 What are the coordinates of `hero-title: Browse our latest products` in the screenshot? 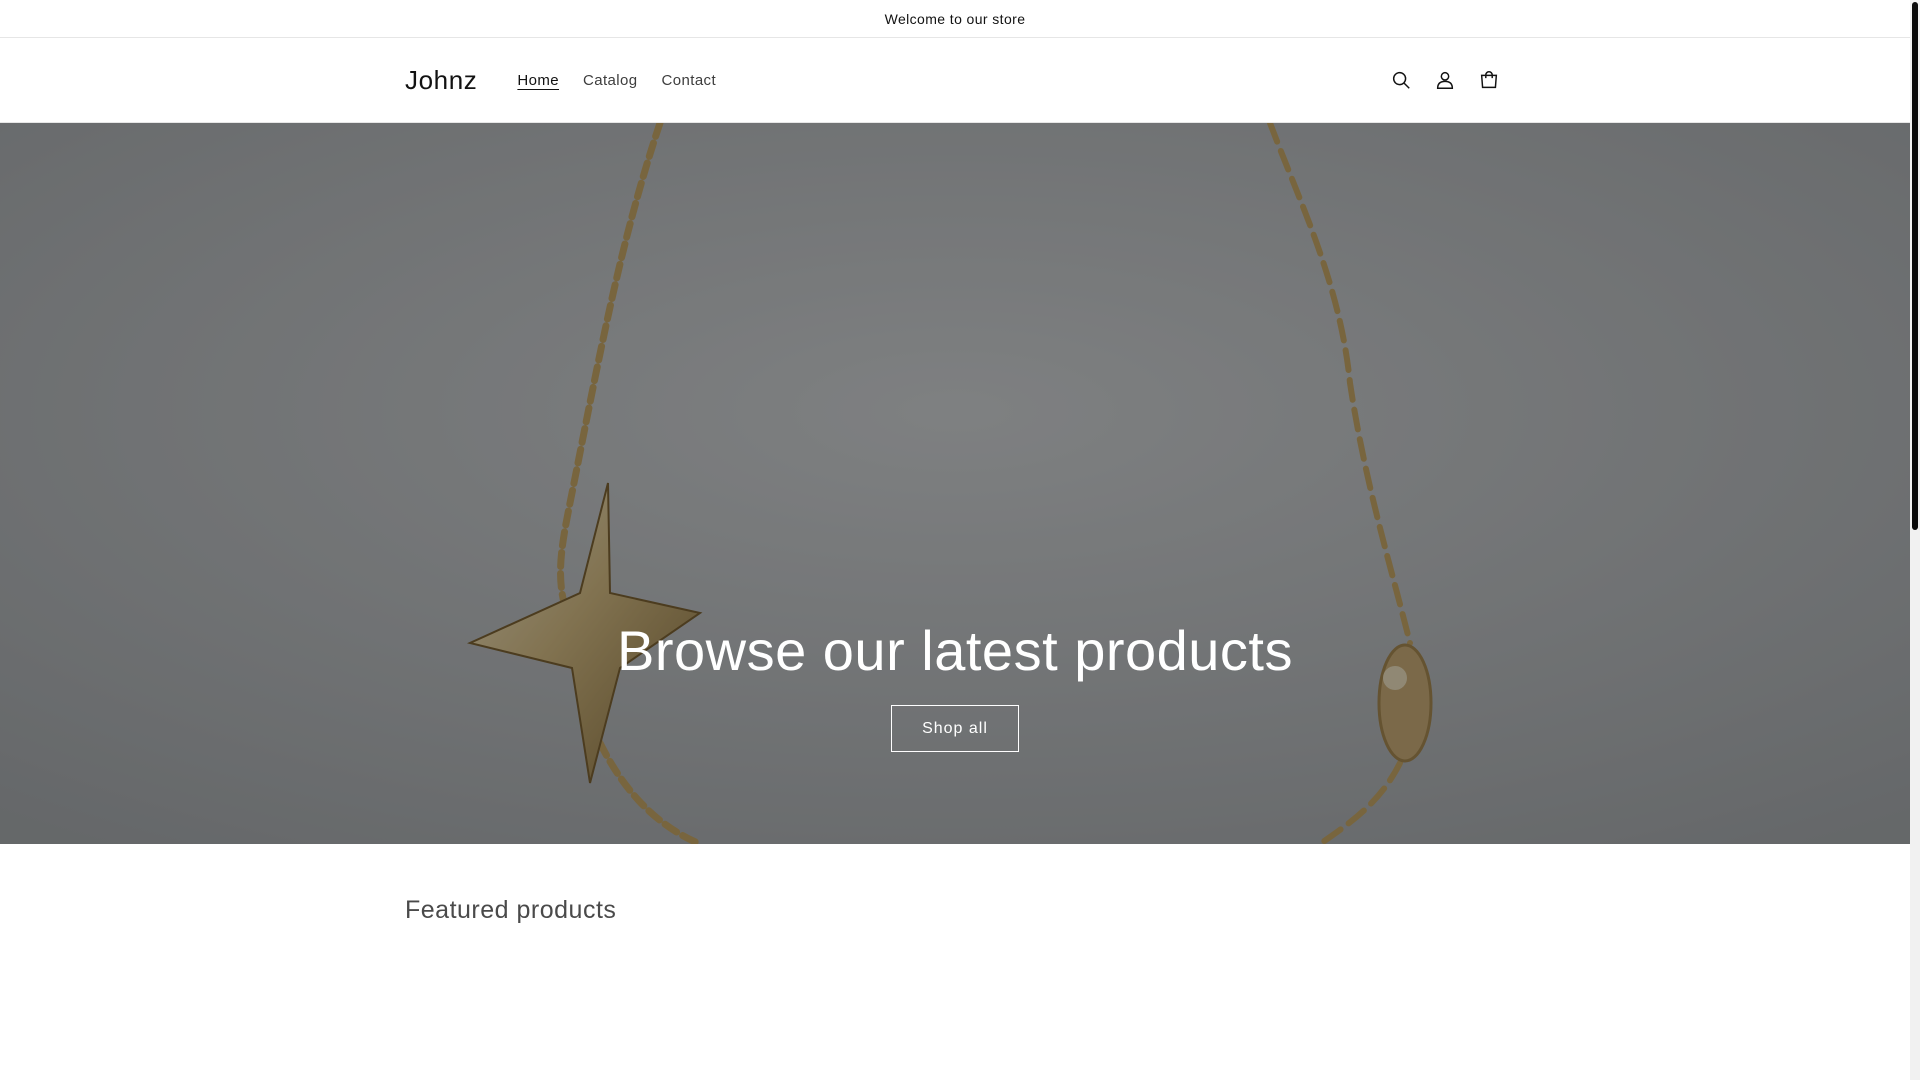 It's located at (955, 650).